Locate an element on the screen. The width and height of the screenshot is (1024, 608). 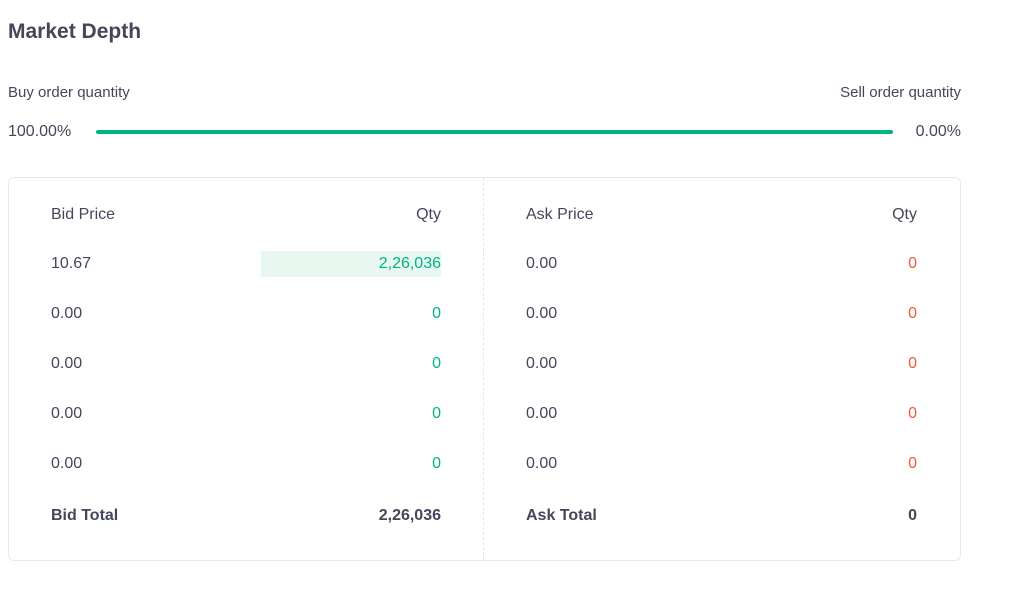
bid-qty: 2,26,036 is located at coordinates (409, 263).